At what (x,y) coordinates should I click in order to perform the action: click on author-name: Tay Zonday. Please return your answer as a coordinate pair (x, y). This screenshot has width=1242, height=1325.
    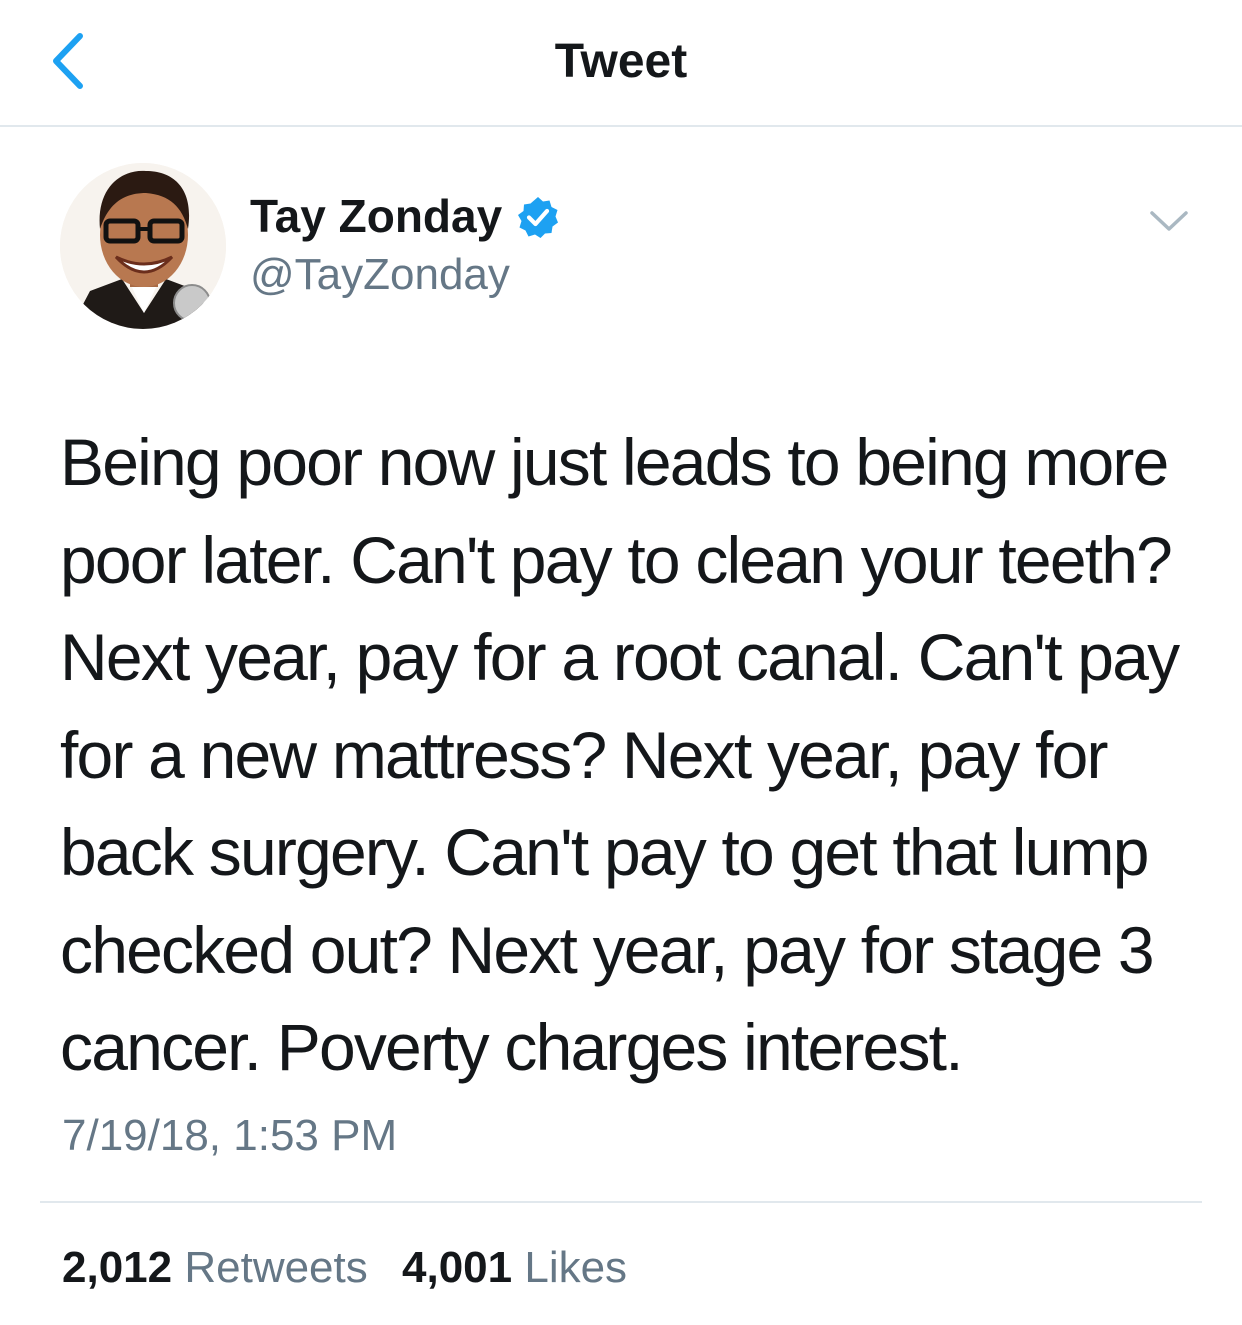
    Looking at the image, I should click on (376, 216).